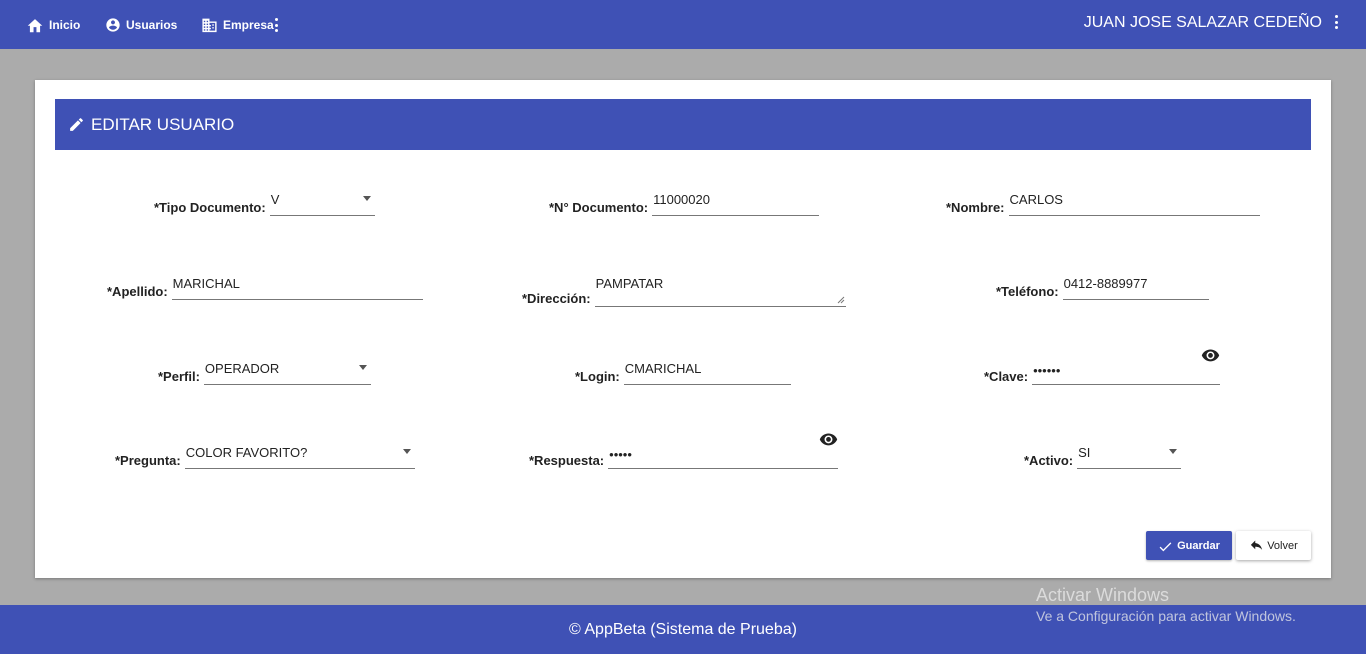  I want to click on n-documento-input: 11000020, so click(736, 204).